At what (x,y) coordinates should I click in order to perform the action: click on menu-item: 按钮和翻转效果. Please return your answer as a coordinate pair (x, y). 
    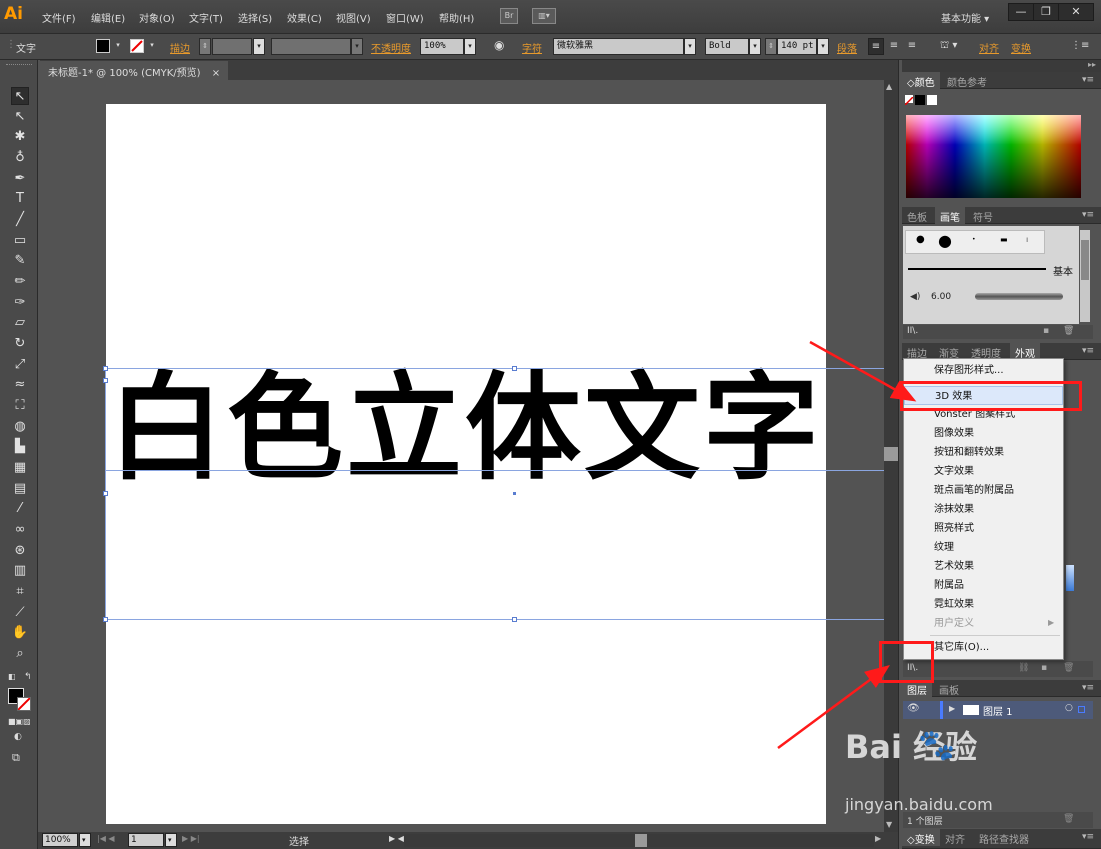
    Looking at the image, I should click on (983, 452).